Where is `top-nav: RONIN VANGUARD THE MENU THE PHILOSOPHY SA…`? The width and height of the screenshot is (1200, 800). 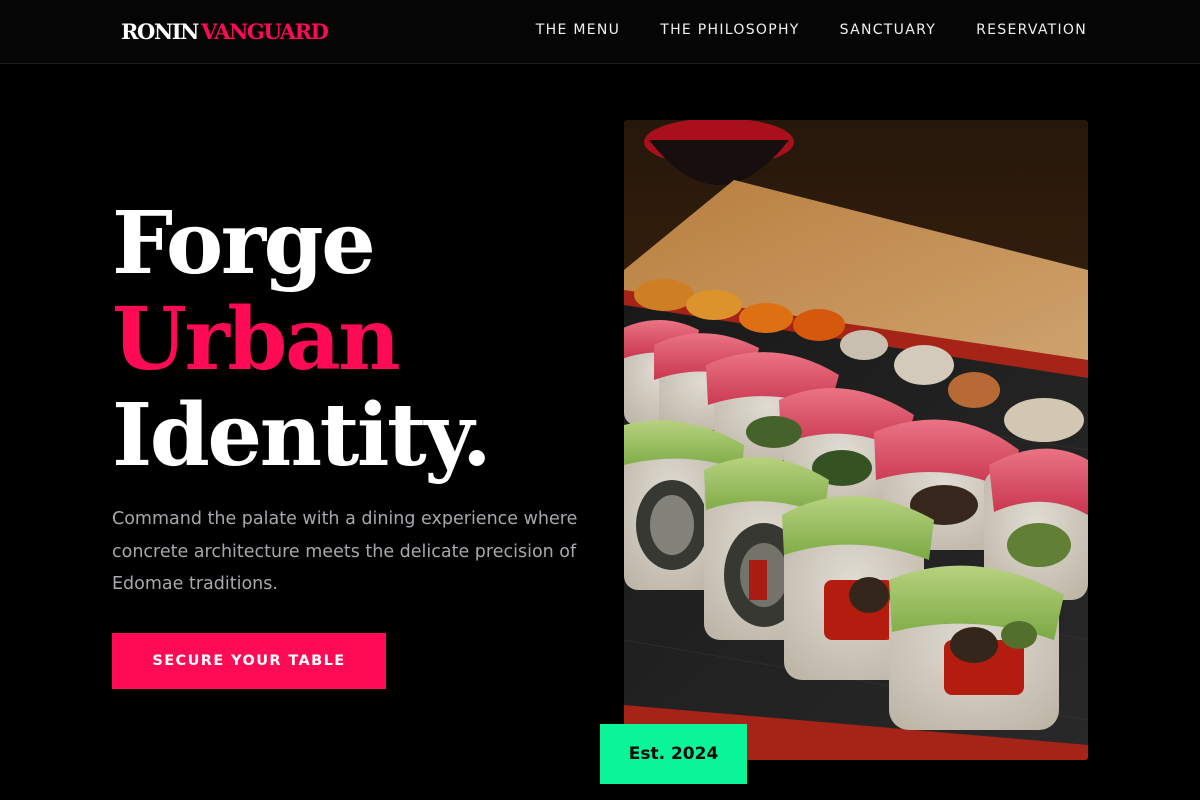 top-nav: RONIN VANGUARD THE MENU THE PHILOSOPHY SA… is located at coordinates (600, 32).